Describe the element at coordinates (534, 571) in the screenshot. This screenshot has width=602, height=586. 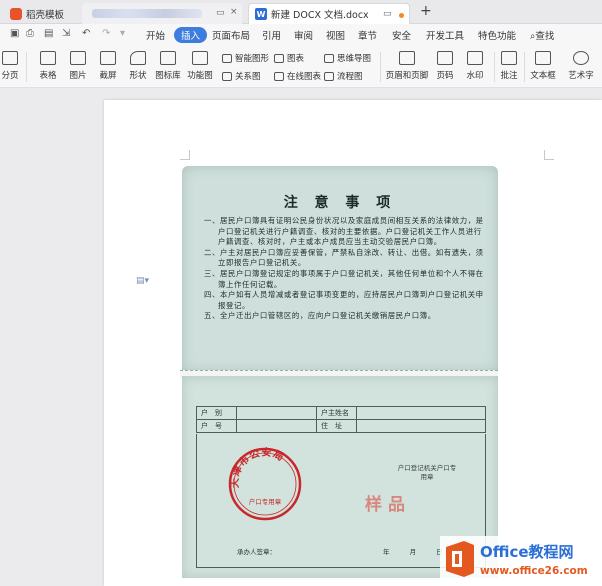
I see `watermark-url: www.office26.com` at that location.